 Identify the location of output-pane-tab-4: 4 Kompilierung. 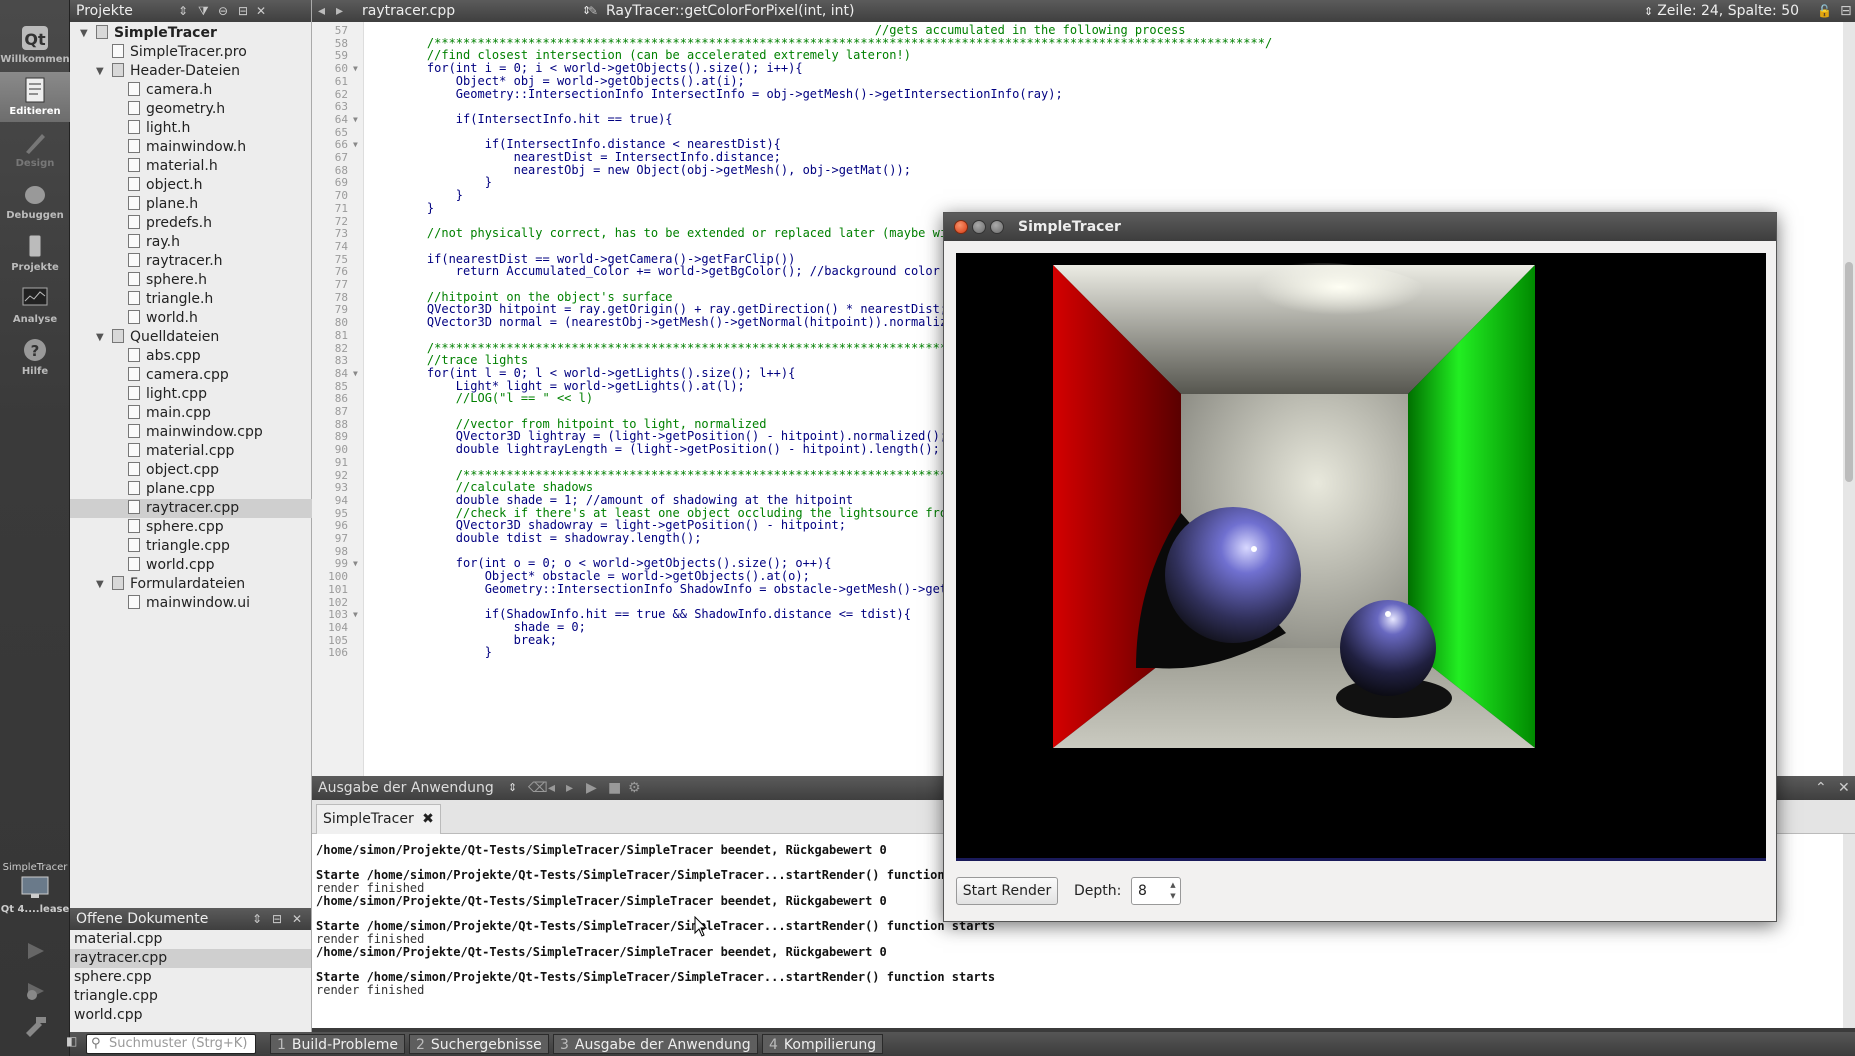
(823, 1044).